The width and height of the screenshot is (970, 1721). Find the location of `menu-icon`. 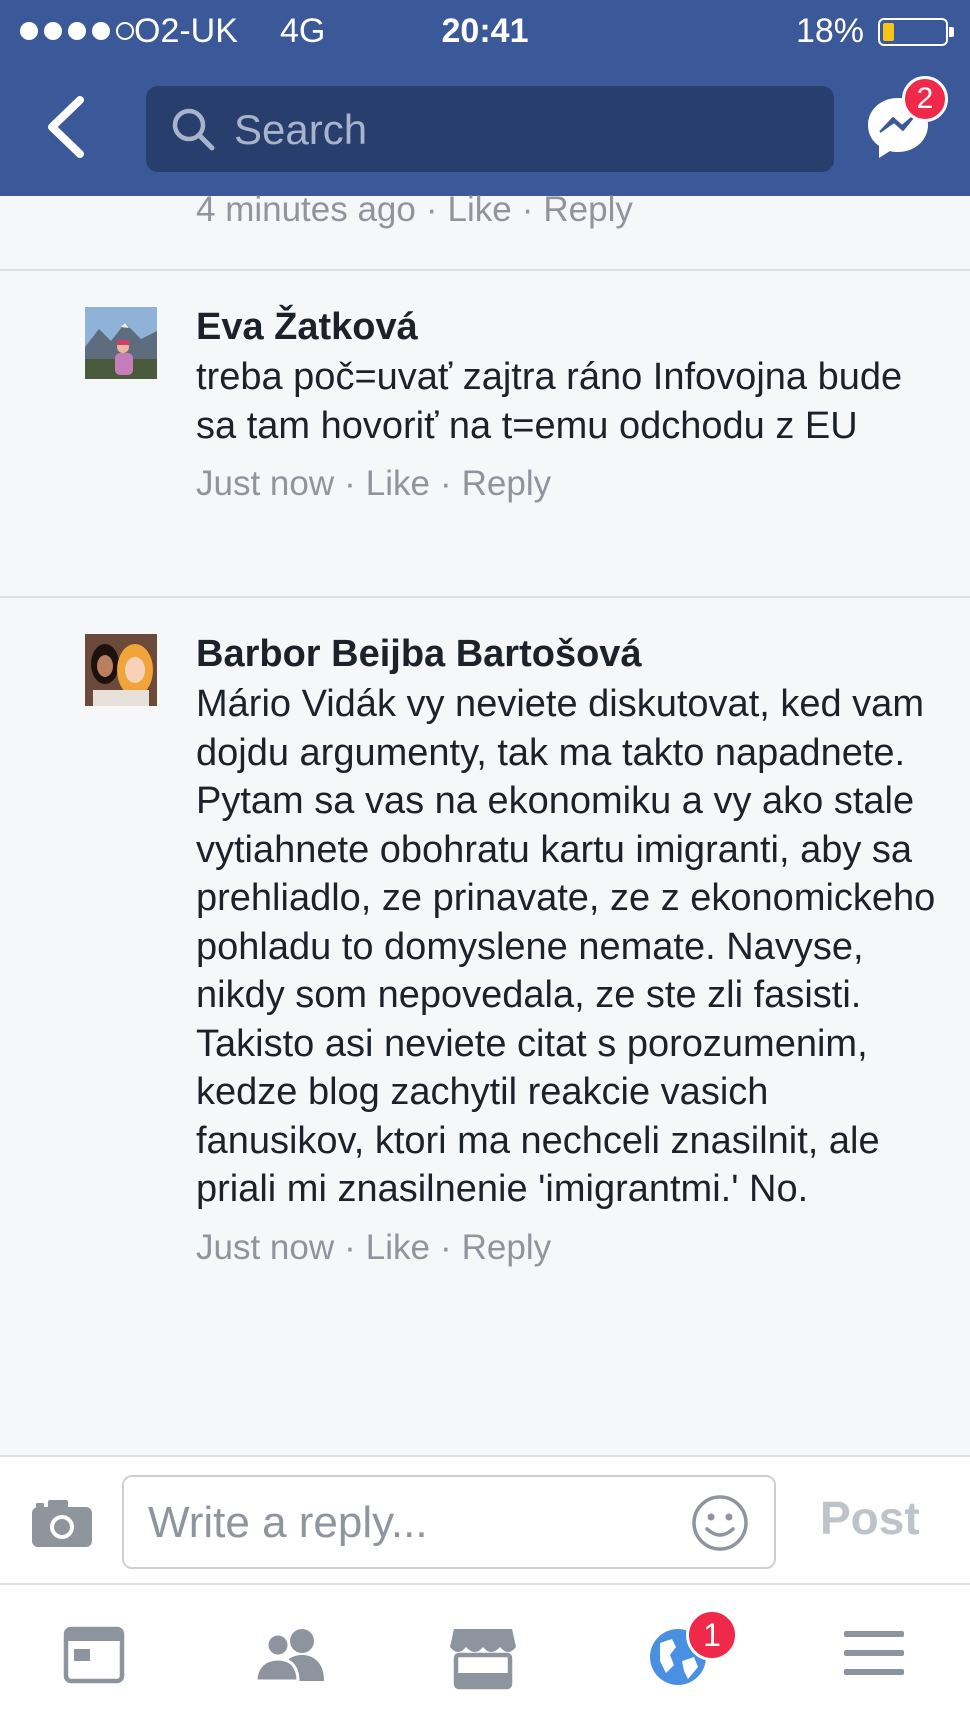

menu-icon is located at coordinates (874, 1653).